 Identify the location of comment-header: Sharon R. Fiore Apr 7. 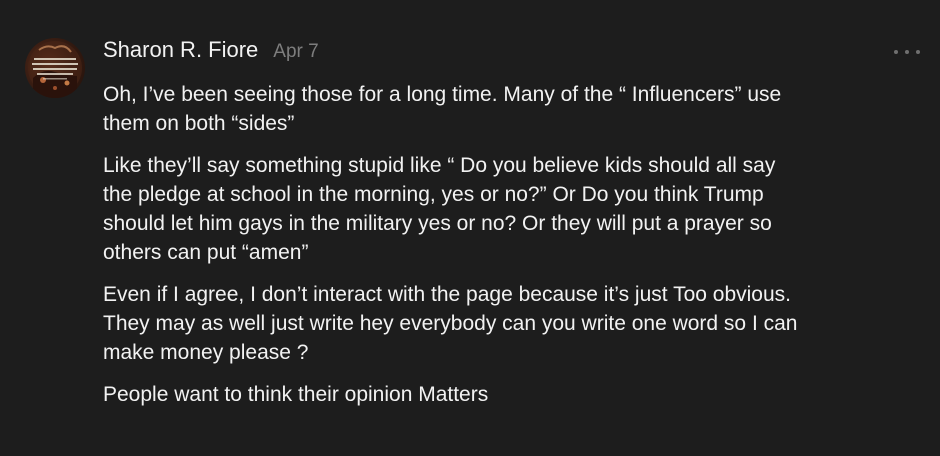
(211, 53).